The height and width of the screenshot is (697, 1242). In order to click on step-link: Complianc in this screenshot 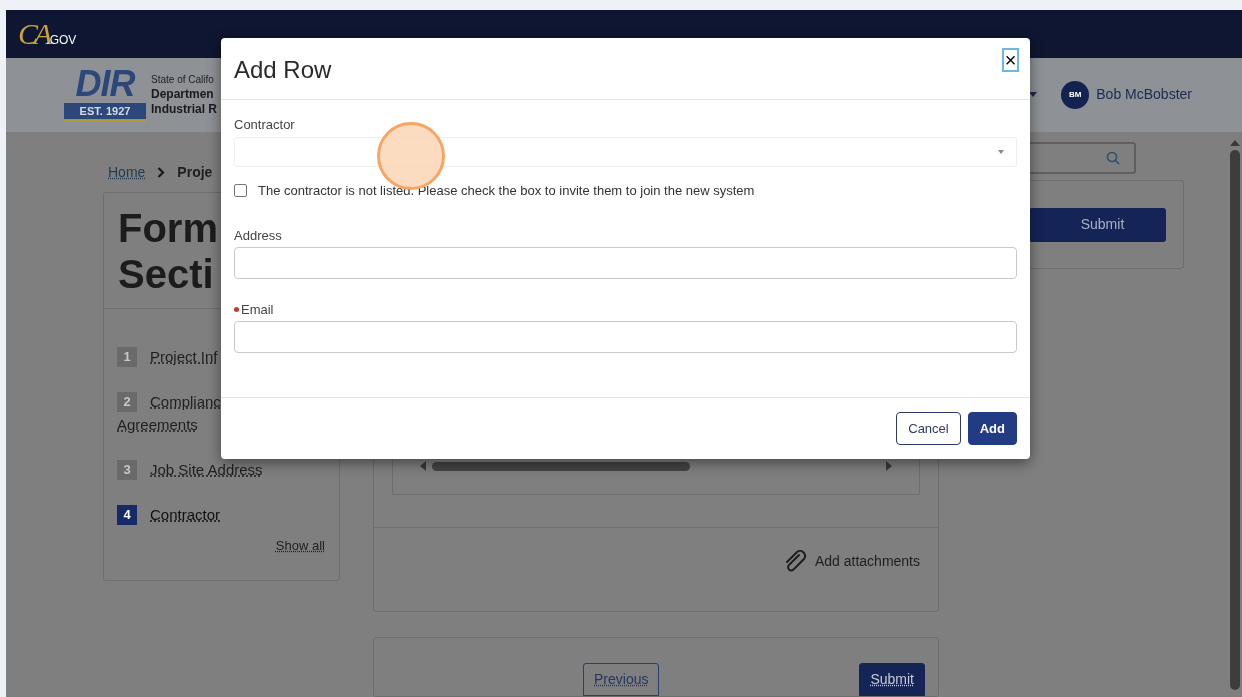, I will do `click(185, 401)`.